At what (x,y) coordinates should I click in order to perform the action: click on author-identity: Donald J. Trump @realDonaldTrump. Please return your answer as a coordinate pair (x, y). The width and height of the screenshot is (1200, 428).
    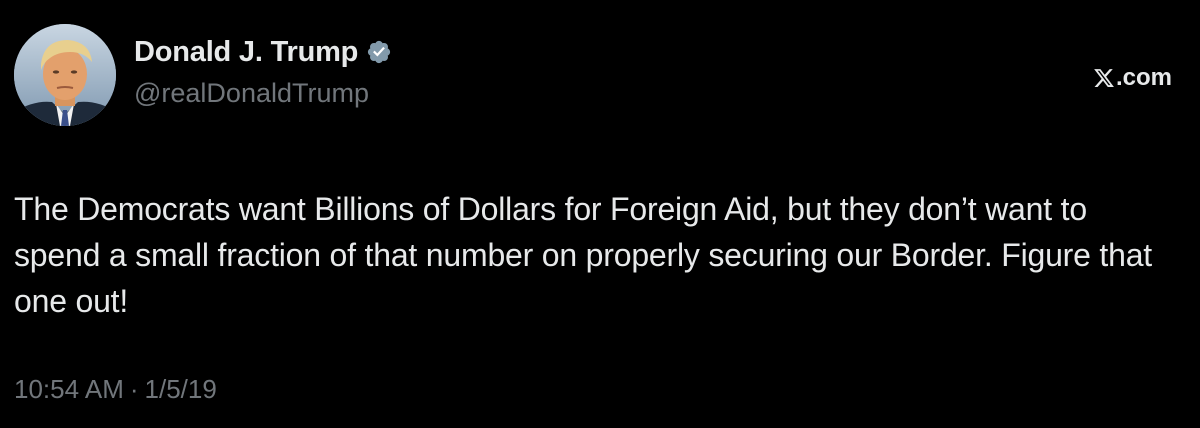
    Looking at the image, I should click on (263, 70).